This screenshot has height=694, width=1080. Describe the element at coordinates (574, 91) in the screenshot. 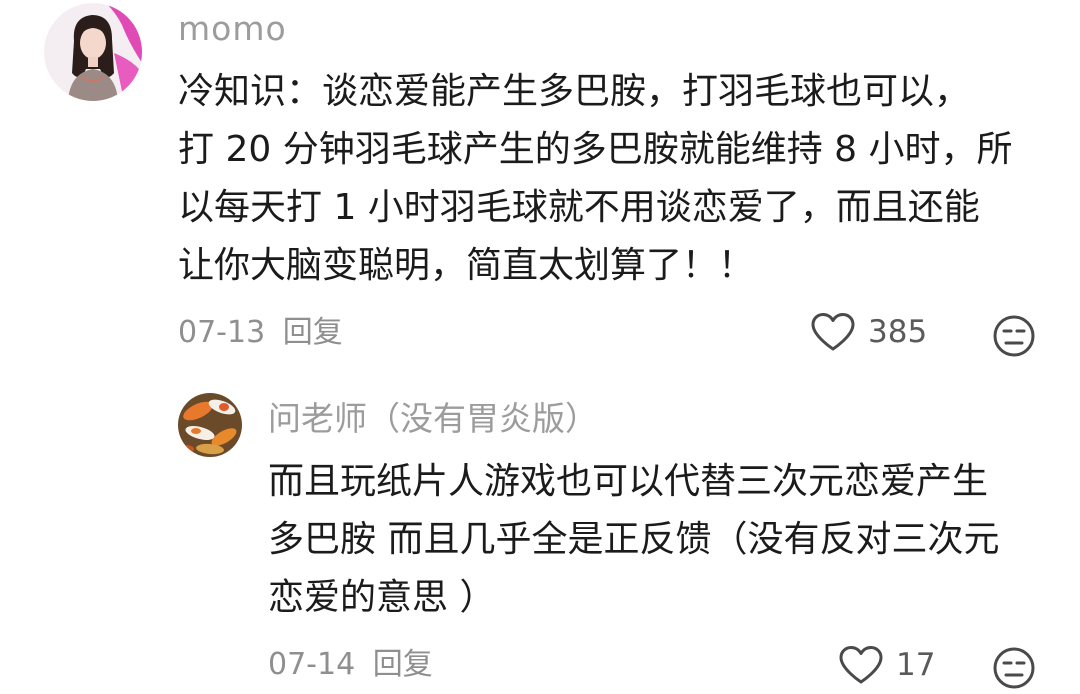

I see `comment-text-line: 冷知识：谈恋爱能产生多巴胺，打羽毛球也可以，` at that location.